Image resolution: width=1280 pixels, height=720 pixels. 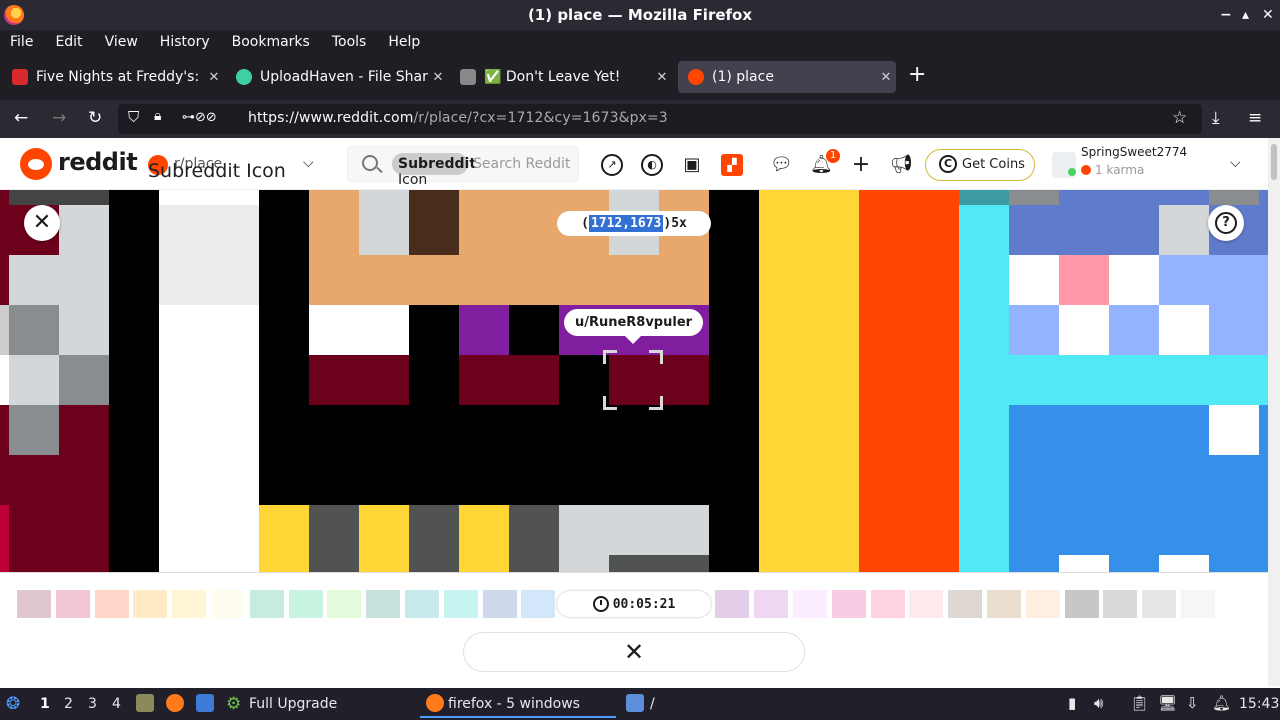 What do you see at coordinates (271, 42) in the screenshot?
I see `menu-bookmarks: Bookmarks` at bounding box center [271, 42].